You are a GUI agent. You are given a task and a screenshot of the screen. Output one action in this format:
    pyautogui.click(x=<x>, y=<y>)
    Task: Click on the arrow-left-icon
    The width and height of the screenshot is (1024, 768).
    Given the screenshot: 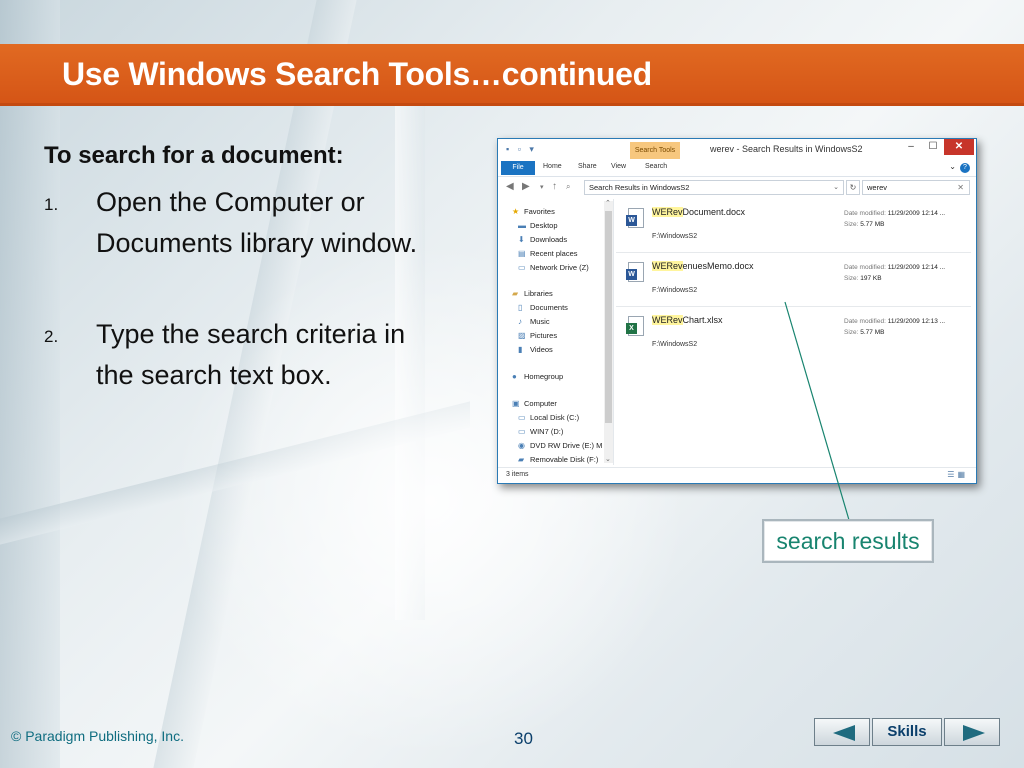 What is the action you would take?
    pyautogui.click(x=844, y=733)
    